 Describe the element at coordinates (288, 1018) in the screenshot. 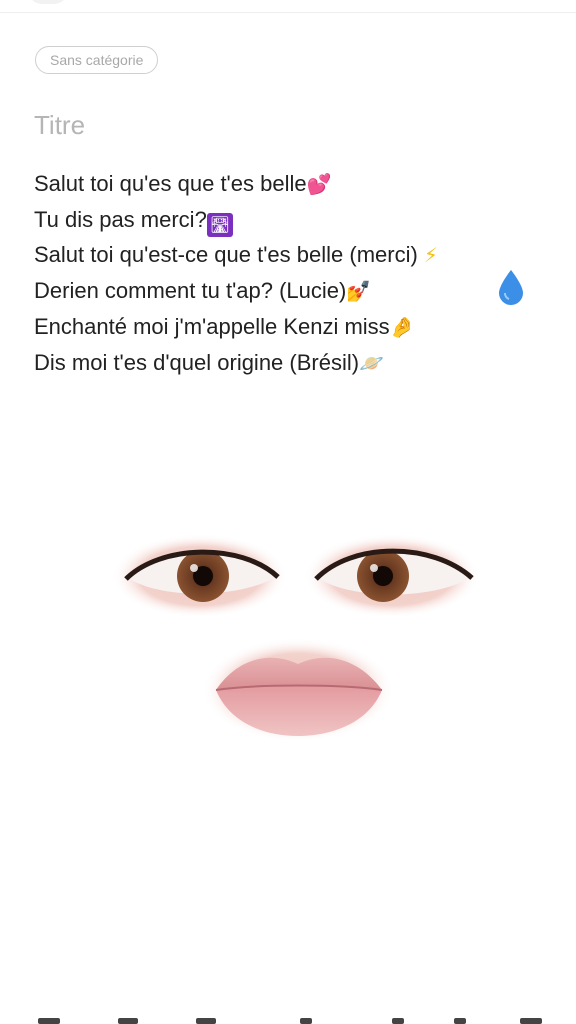

I see `bottom-toolbar` at that location.